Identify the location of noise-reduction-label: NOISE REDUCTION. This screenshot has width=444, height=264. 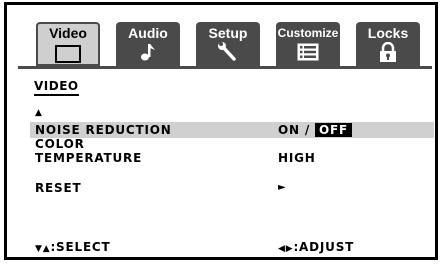
(103, 130).